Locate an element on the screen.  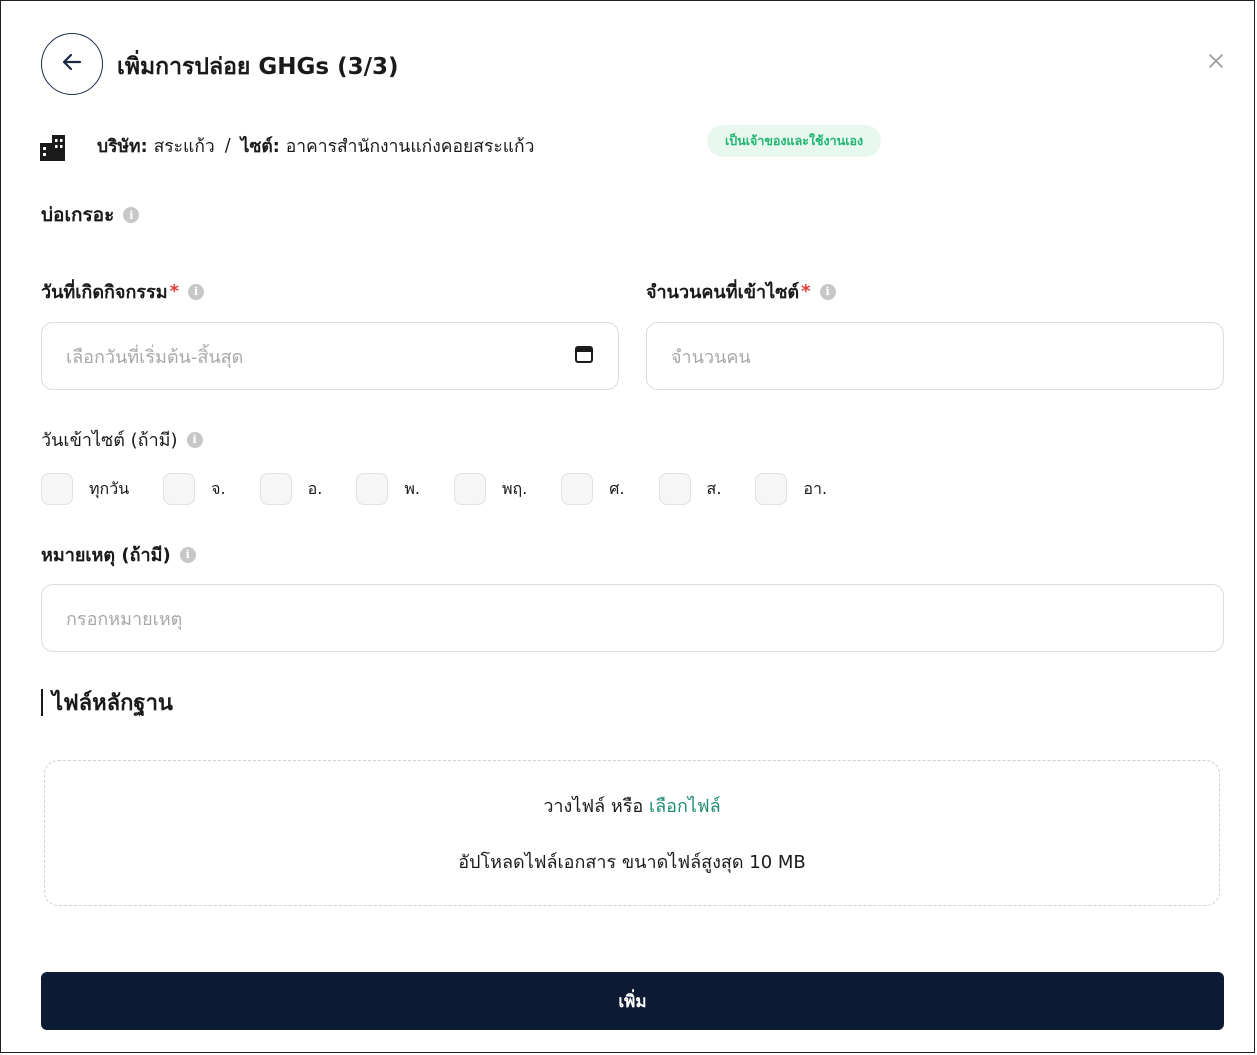
day-option-label: ทุกวัน is located at coordinates (109, 488).